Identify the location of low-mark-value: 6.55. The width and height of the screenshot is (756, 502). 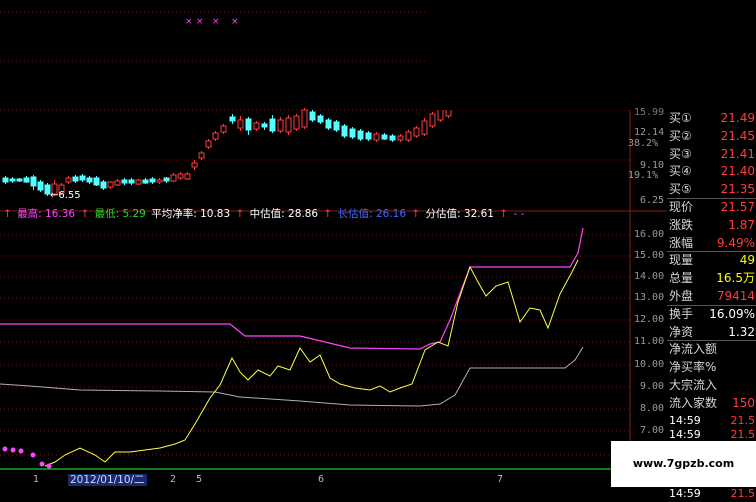
(69, 195).